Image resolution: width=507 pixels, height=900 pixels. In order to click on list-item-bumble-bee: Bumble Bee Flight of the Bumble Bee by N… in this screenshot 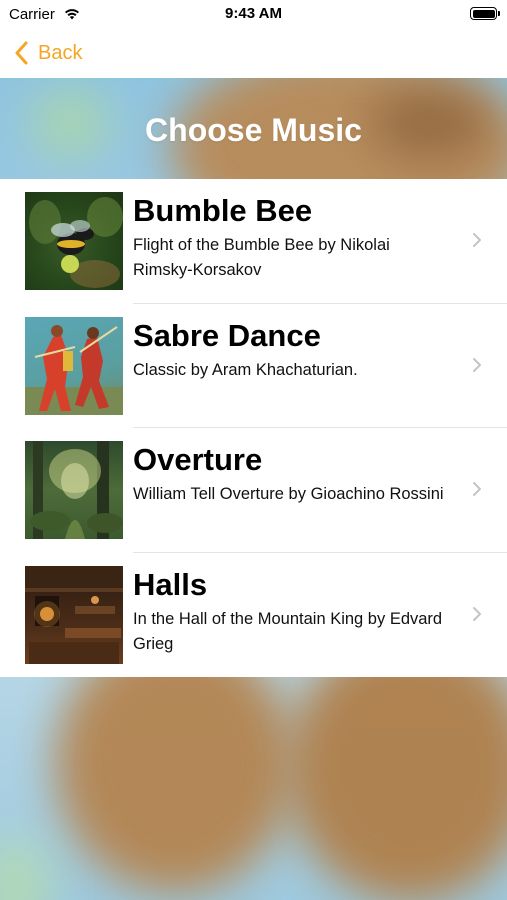, I will do `click(253, 241)`.